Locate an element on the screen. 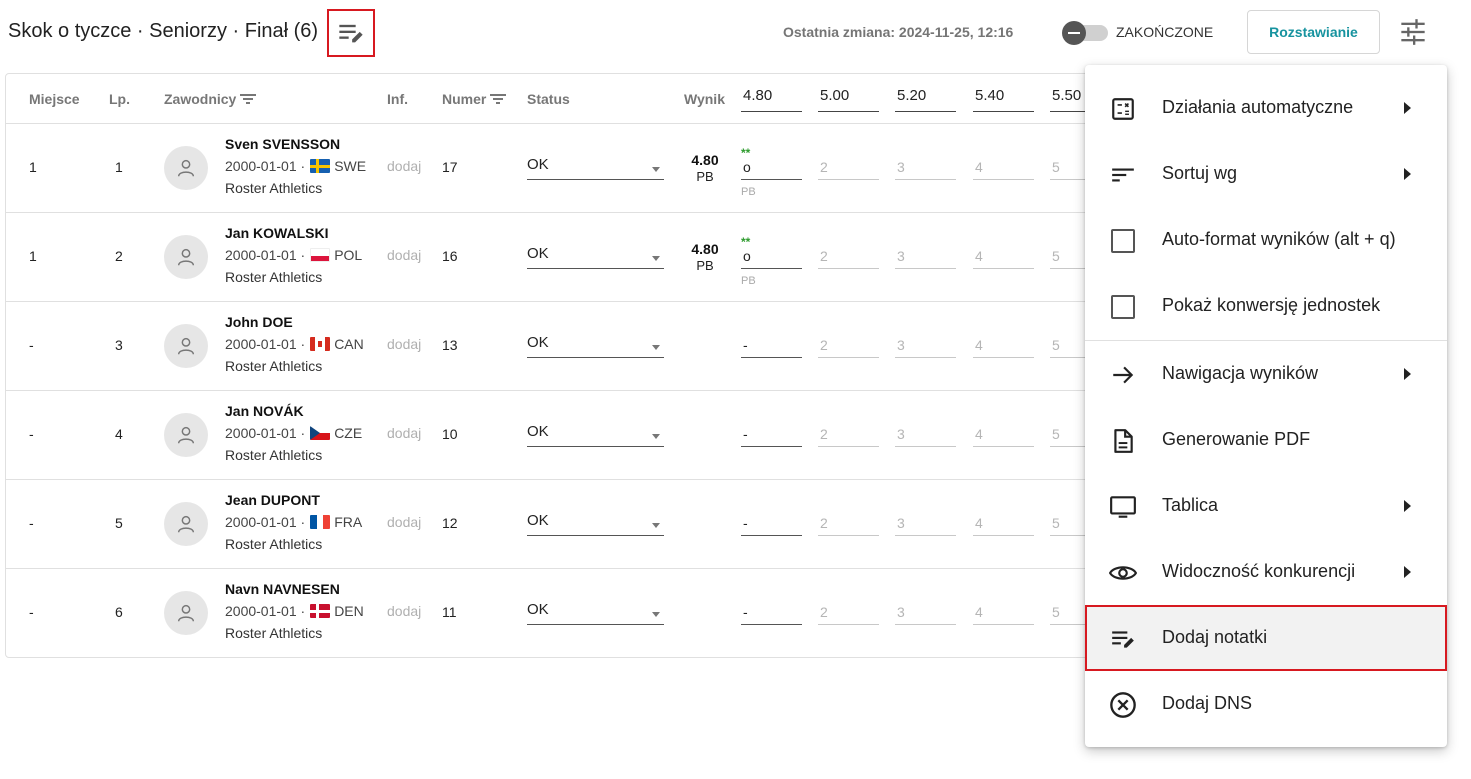 Image resolution: width=1471 pixels, height=779 pixels. lp-cell: 3 is located at coordinates (119, 345).